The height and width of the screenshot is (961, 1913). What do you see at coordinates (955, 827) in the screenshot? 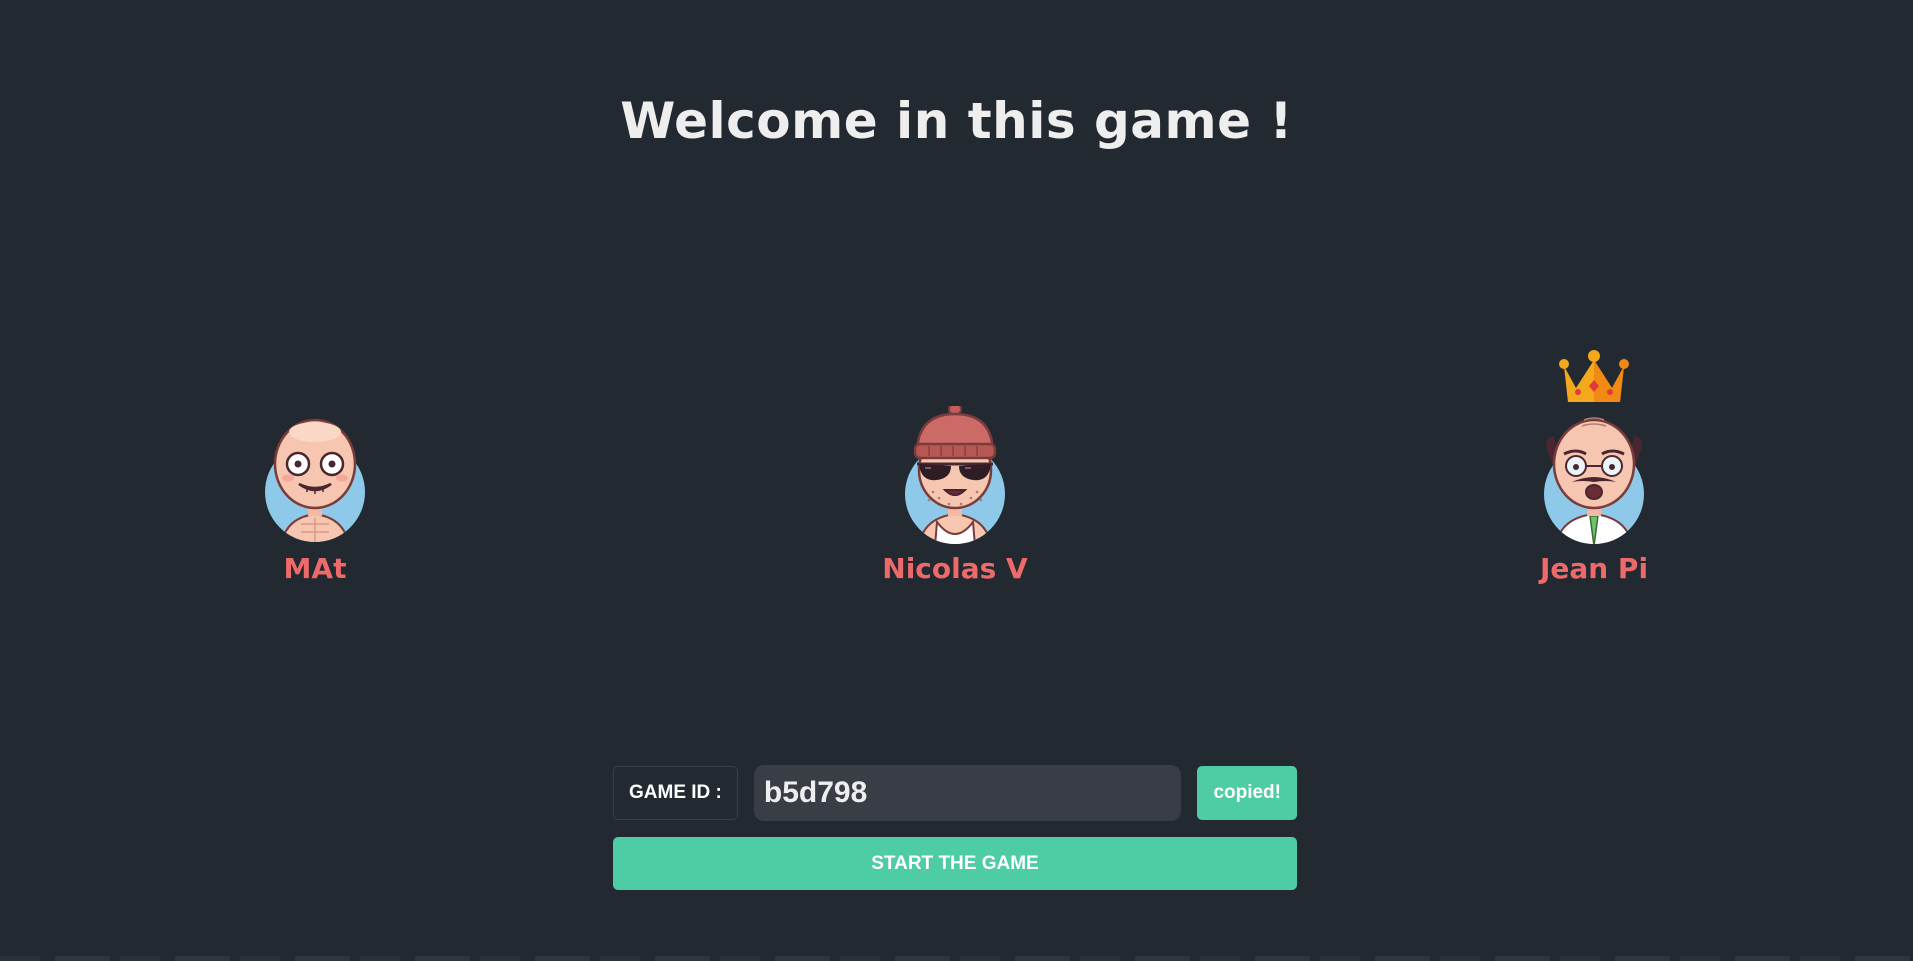
I see `game-controls: GAME ID : copied! START THE GAME` at bounding box center [955, 827].